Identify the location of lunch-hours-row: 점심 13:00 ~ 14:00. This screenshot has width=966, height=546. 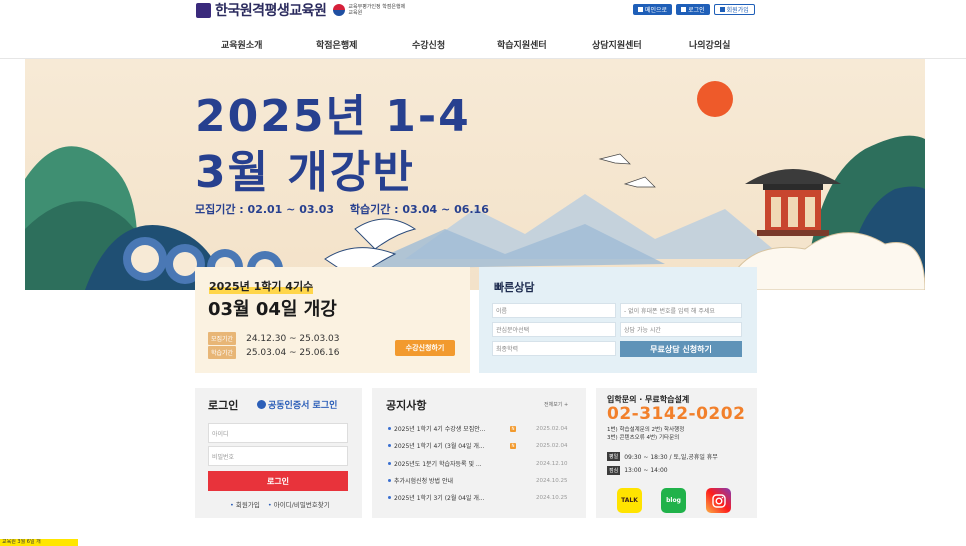
(637, 470).